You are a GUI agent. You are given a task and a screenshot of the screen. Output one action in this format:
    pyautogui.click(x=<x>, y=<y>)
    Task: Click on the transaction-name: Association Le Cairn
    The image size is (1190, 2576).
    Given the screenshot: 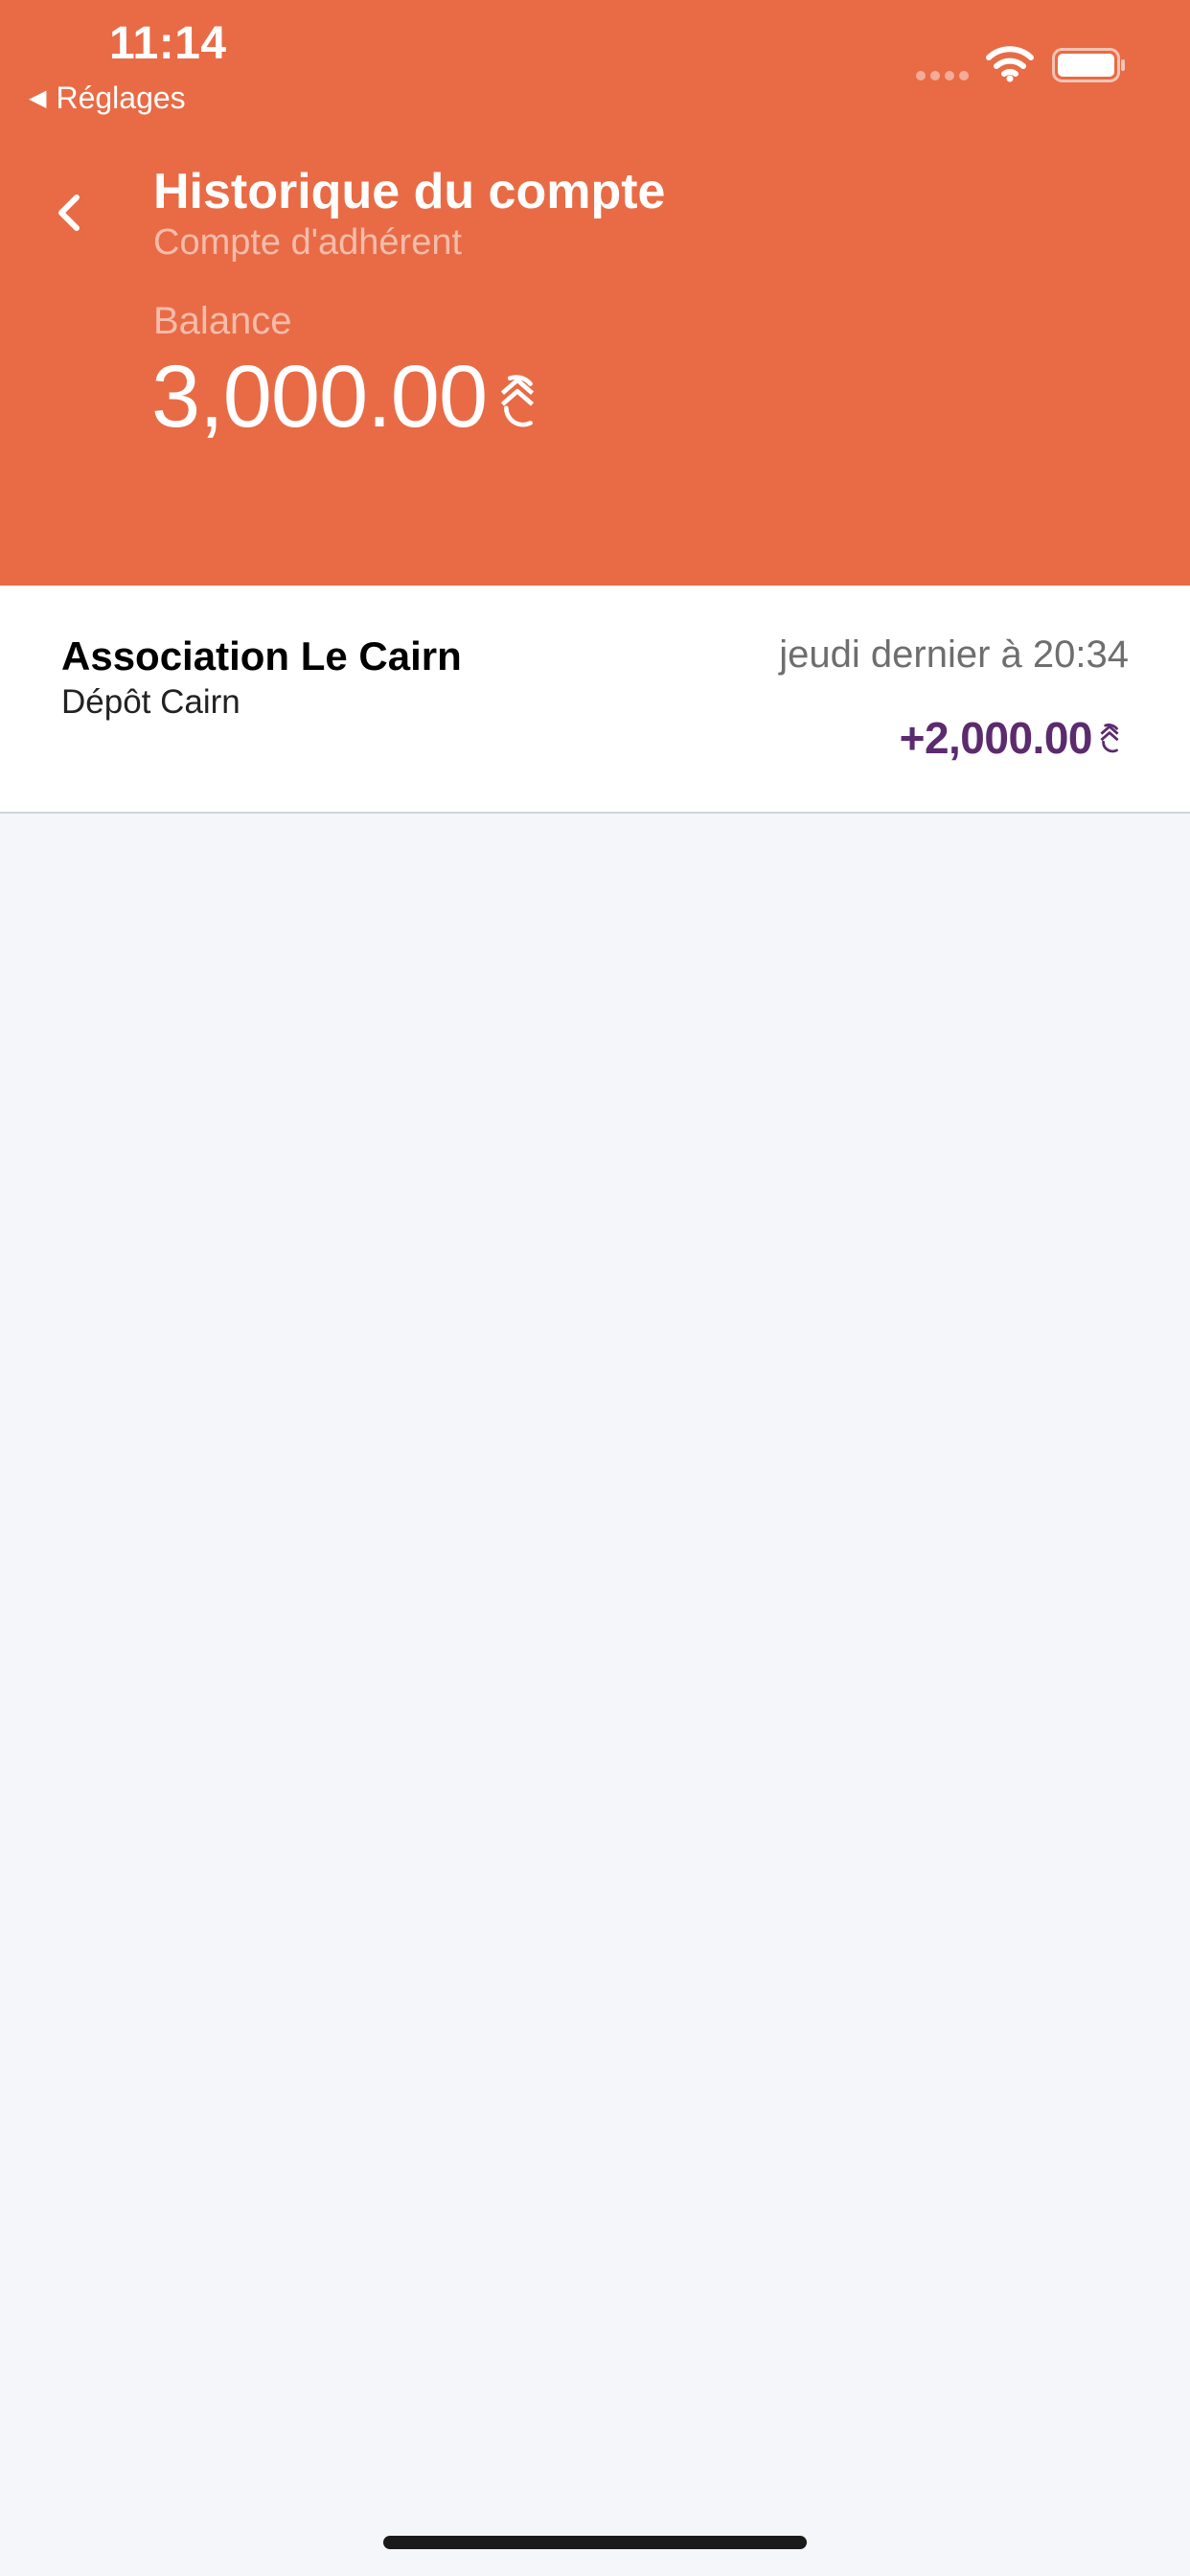 What is the action you would take?
    pyautogui.click(x=262, y=655)
    